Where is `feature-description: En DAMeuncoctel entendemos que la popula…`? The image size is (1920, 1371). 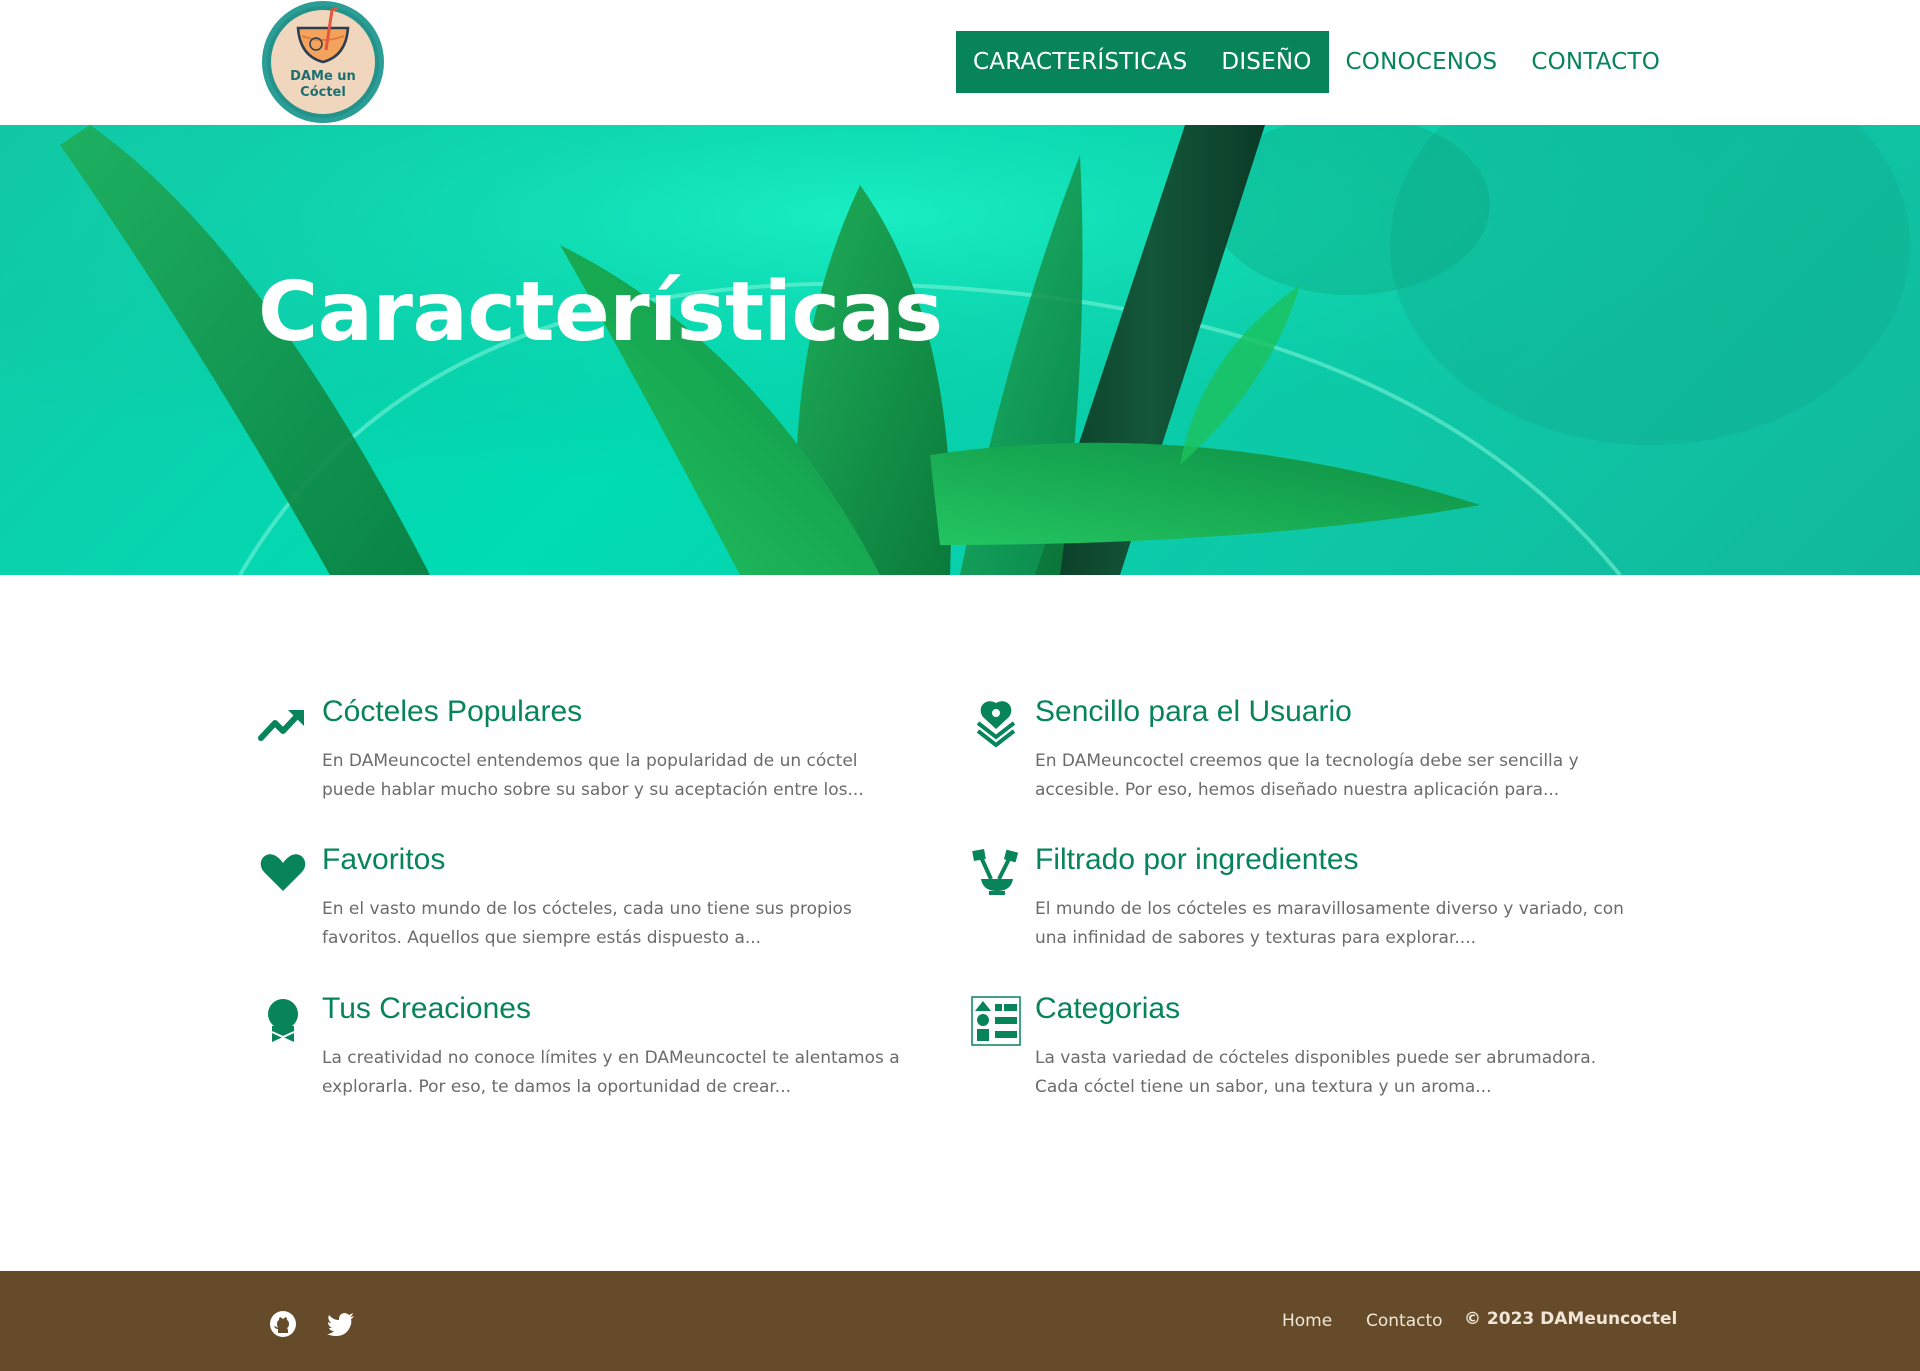 feature-description: En DAMeuncoctel entendemos que la popula… is located at coordinates (593, 775).